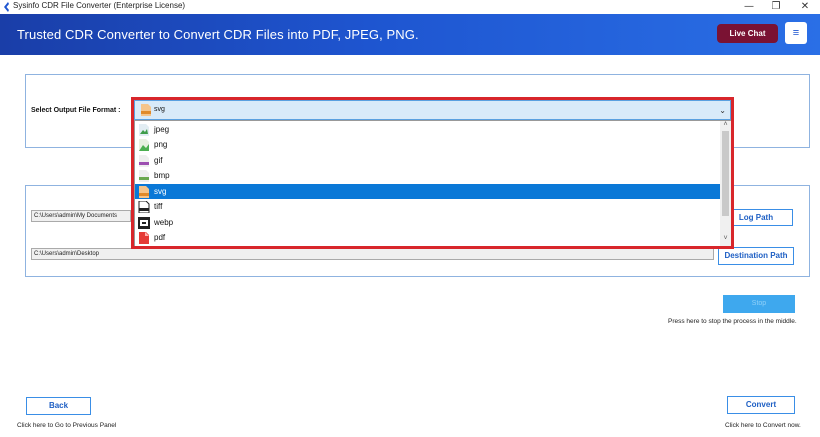  Describe the element at coordinates (427, 129) in the screenshot. I see `format-option-jpeg: jpeg` at that location.